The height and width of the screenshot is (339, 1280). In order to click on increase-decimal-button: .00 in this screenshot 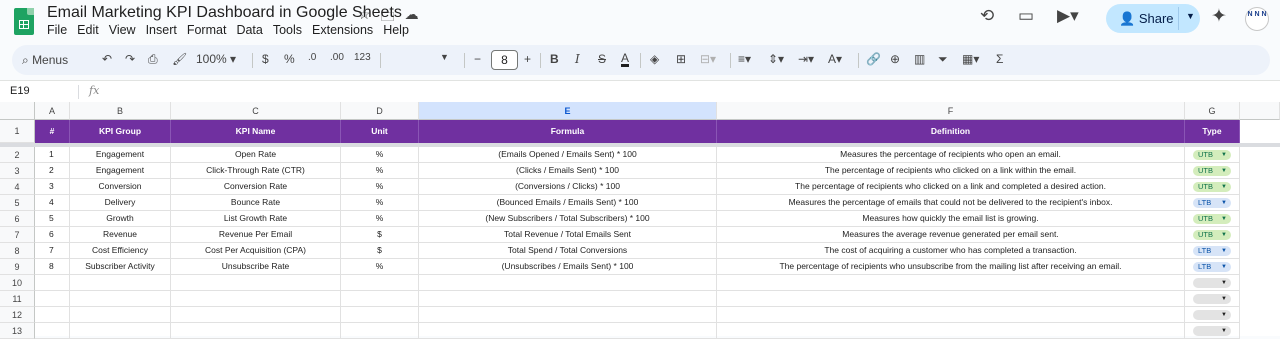, I will do `click(337, 57)`.